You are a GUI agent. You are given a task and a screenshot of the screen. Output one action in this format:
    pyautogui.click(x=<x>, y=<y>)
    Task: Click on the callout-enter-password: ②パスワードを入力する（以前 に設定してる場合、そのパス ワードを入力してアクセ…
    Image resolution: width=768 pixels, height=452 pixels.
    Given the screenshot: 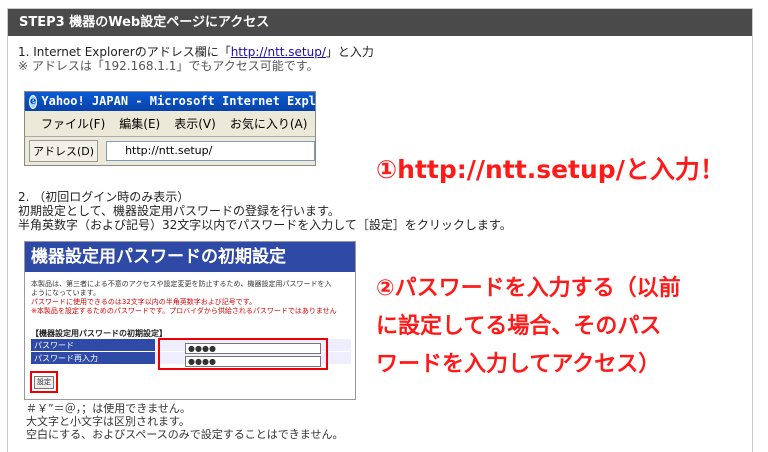 What is the action you would take?
    pyautogui.click(x=528, y=327)
    